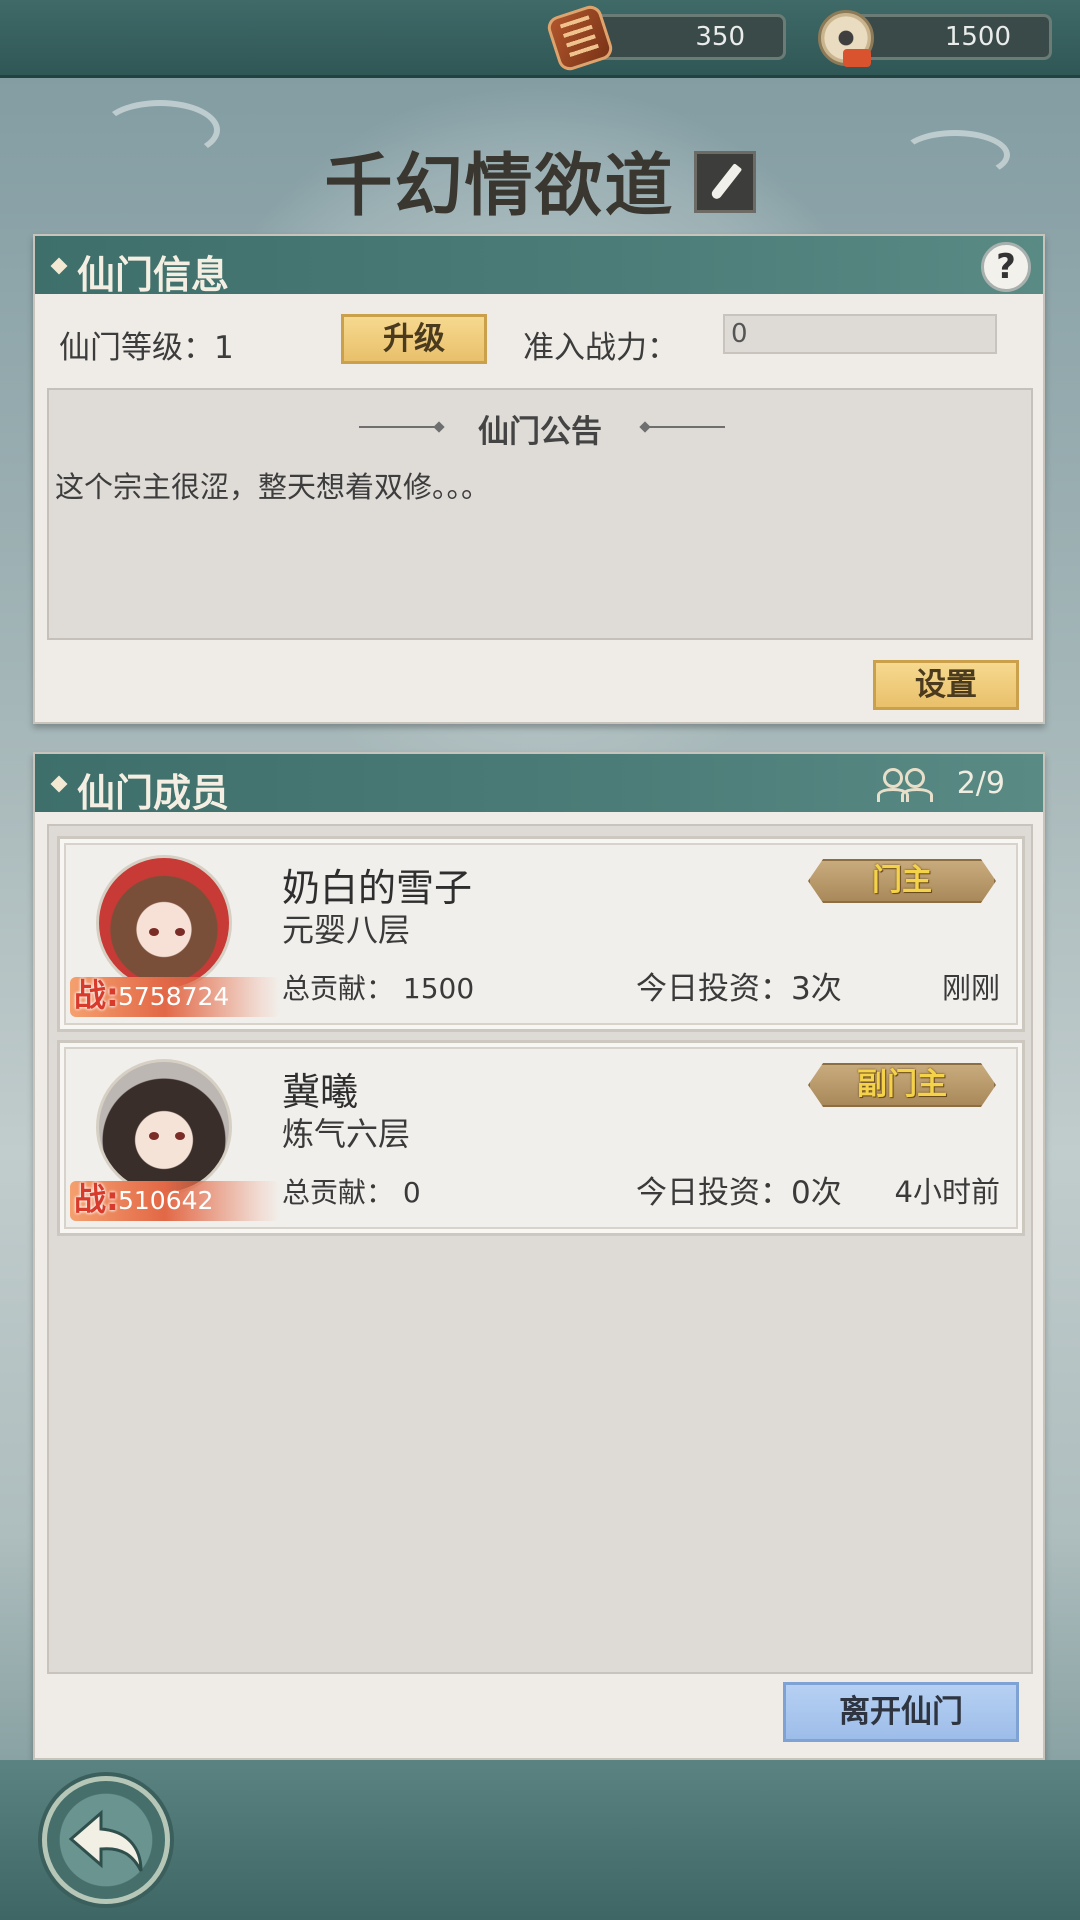 The image size is (1080, 1920). I want to click on member-last-seen: 刚刚, so click(970, 988).